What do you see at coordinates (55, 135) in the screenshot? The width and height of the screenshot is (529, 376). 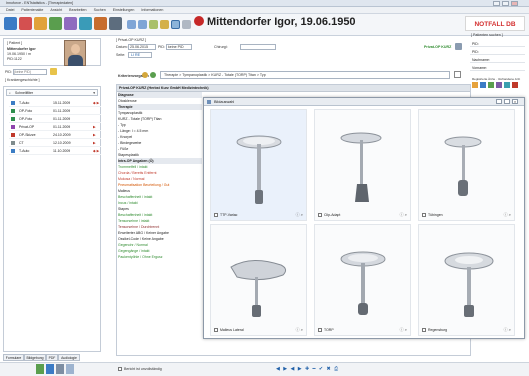 I see `history-row: OP-Skizze 24.10.2009 ▶` at bounding box center [55, 135].